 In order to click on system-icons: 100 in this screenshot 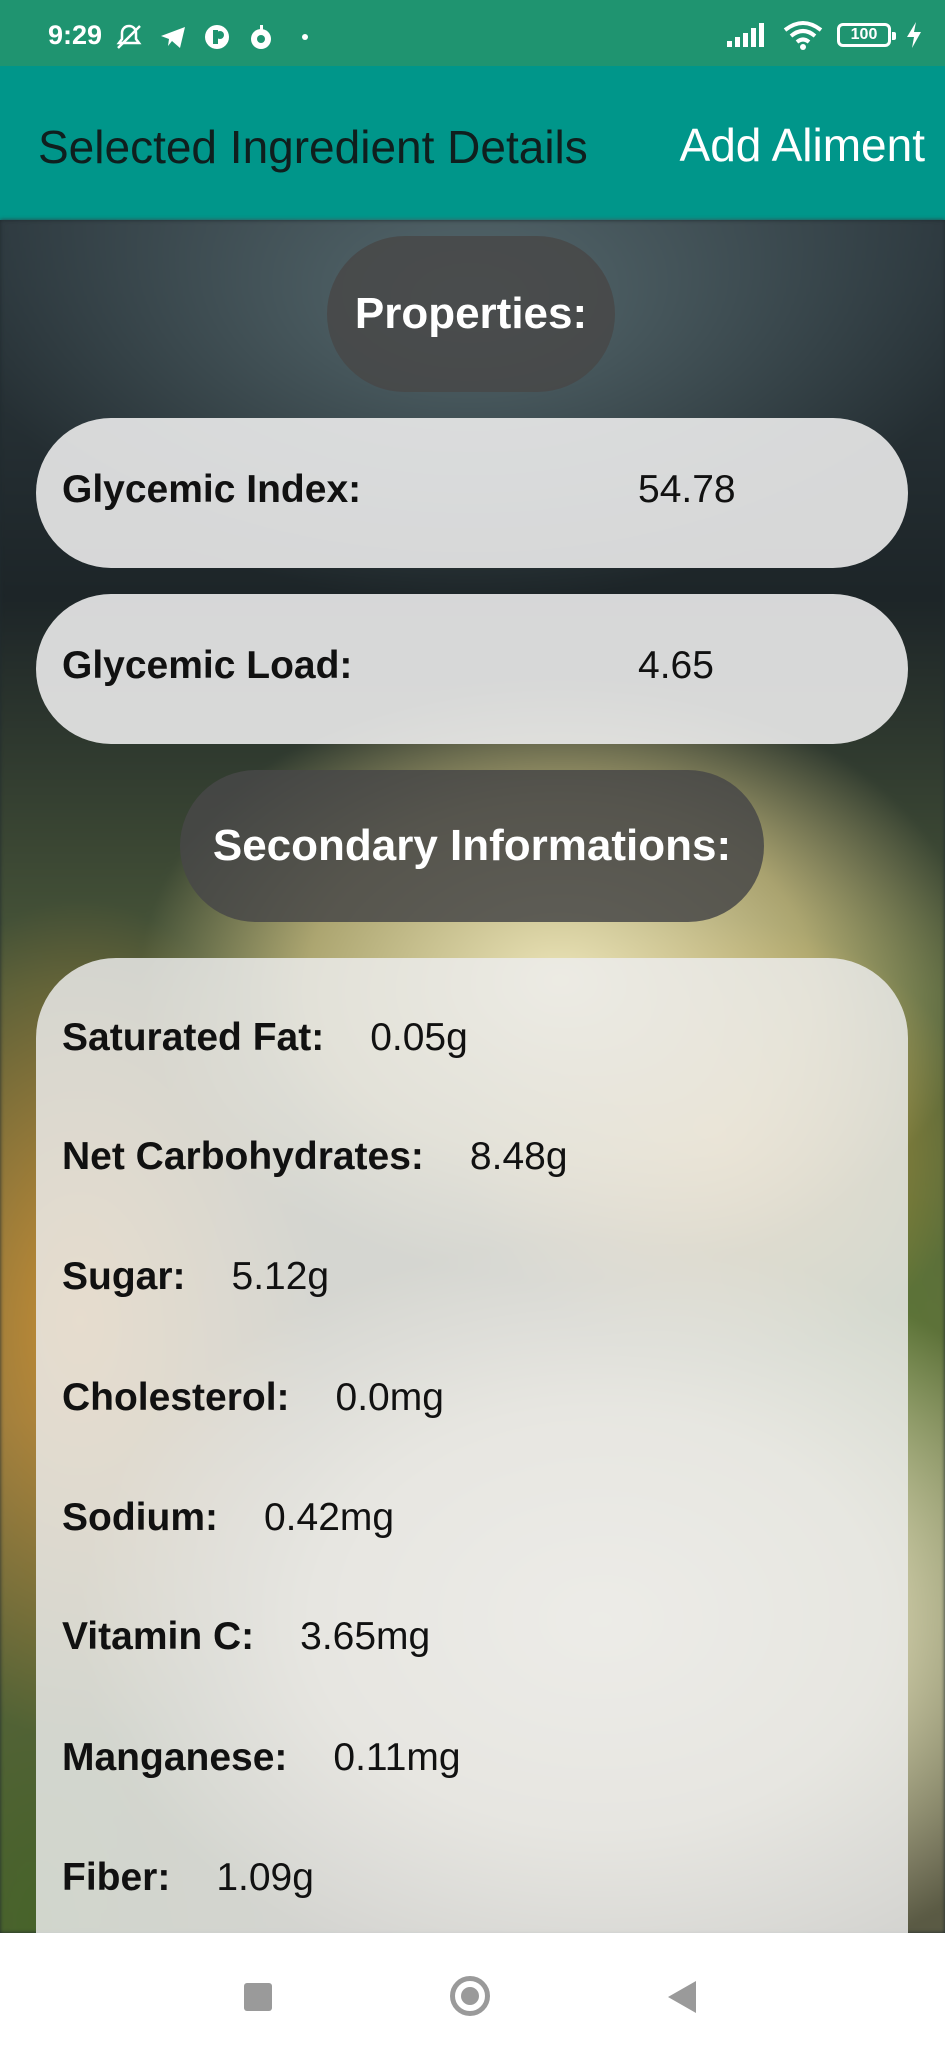, I will do `click(824, 35)`.